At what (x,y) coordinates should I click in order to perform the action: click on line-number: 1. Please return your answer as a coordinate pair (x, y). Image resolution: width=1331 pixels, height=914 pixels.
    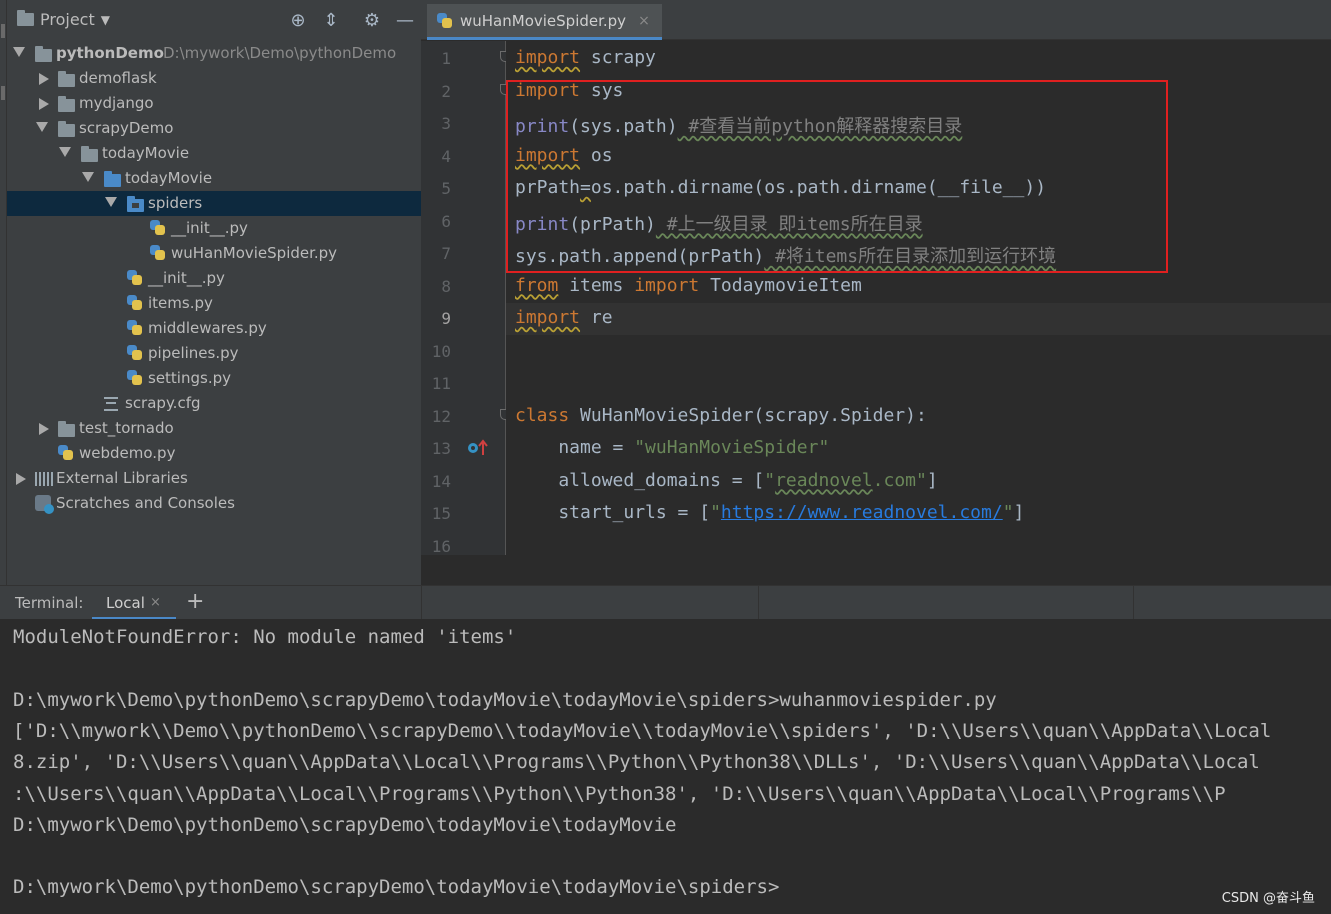
    Looking at the image, I should click on (446, 58).